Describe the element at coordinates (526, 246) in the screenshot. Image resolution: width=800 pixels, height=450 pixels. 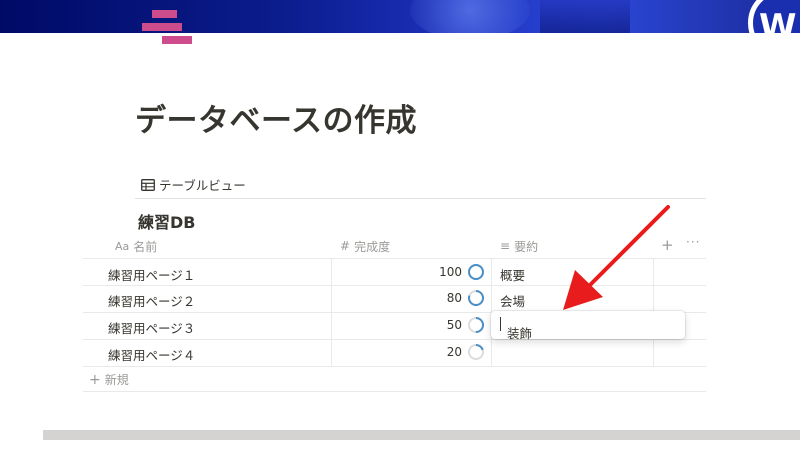
I see `column-header-label: 要約` at that location.